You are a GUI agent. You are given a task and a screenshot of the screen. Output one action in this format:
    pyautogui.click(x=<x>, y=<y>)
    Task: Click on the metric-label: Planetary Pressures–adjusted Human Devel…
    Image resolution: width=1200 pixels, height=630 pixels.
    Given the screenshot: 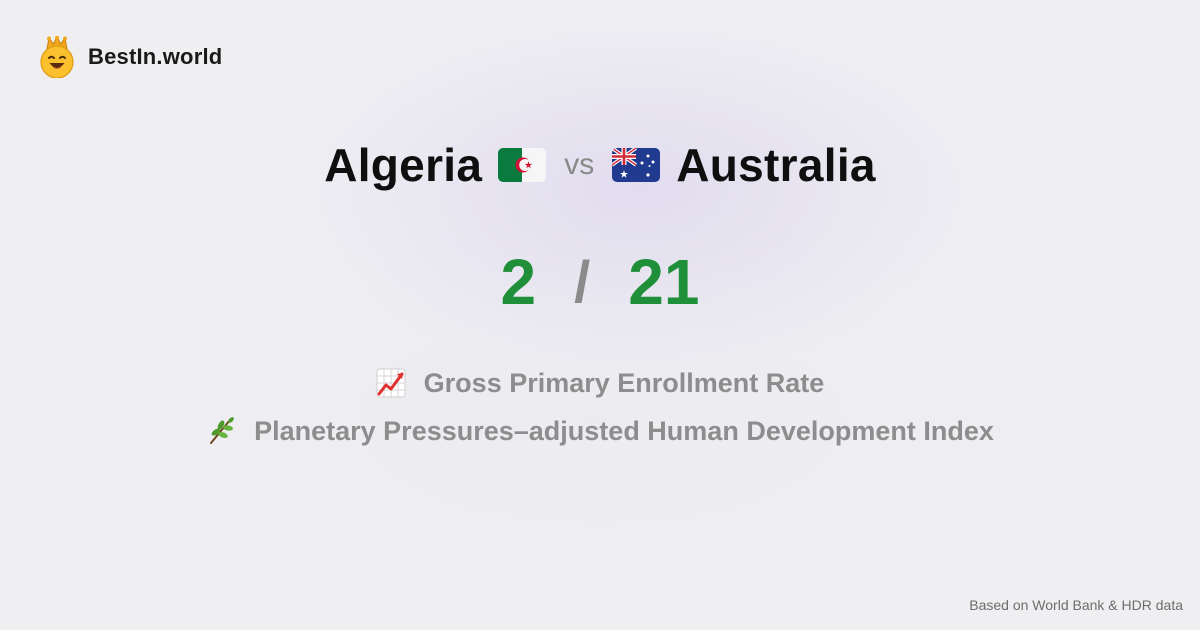 What is the action you would take?
    pyautogui.click(x=624, y=430)
    